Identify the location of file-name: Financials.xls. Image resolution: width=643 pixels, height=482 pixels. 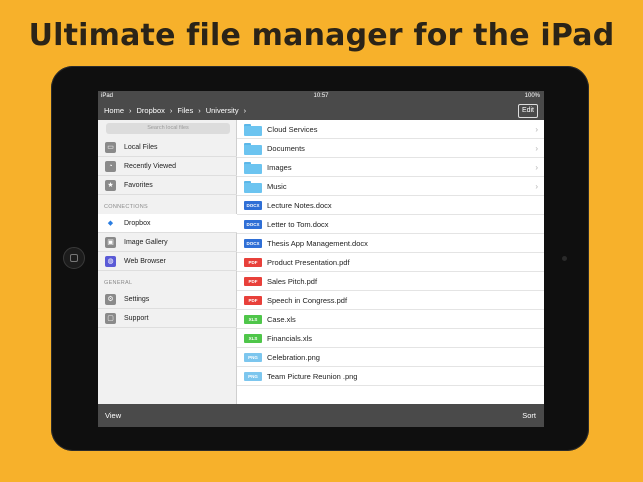
(290, 338).